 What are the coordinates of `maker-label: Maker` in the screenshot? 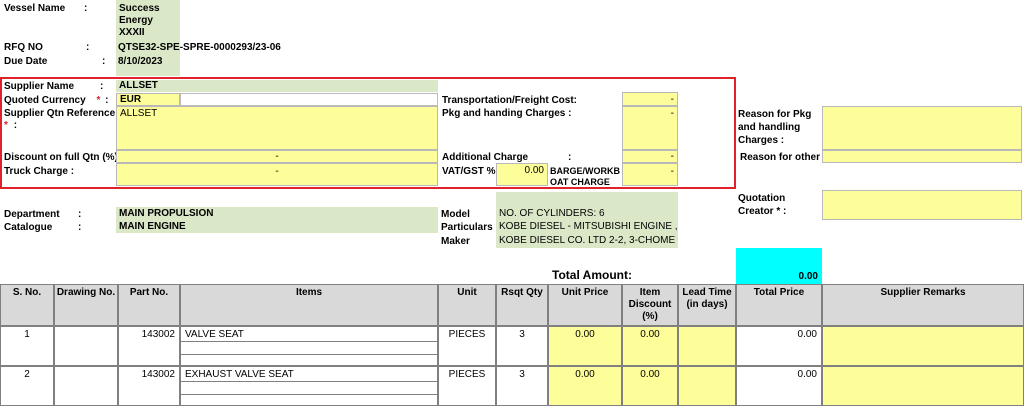 It's located at (455, 241).